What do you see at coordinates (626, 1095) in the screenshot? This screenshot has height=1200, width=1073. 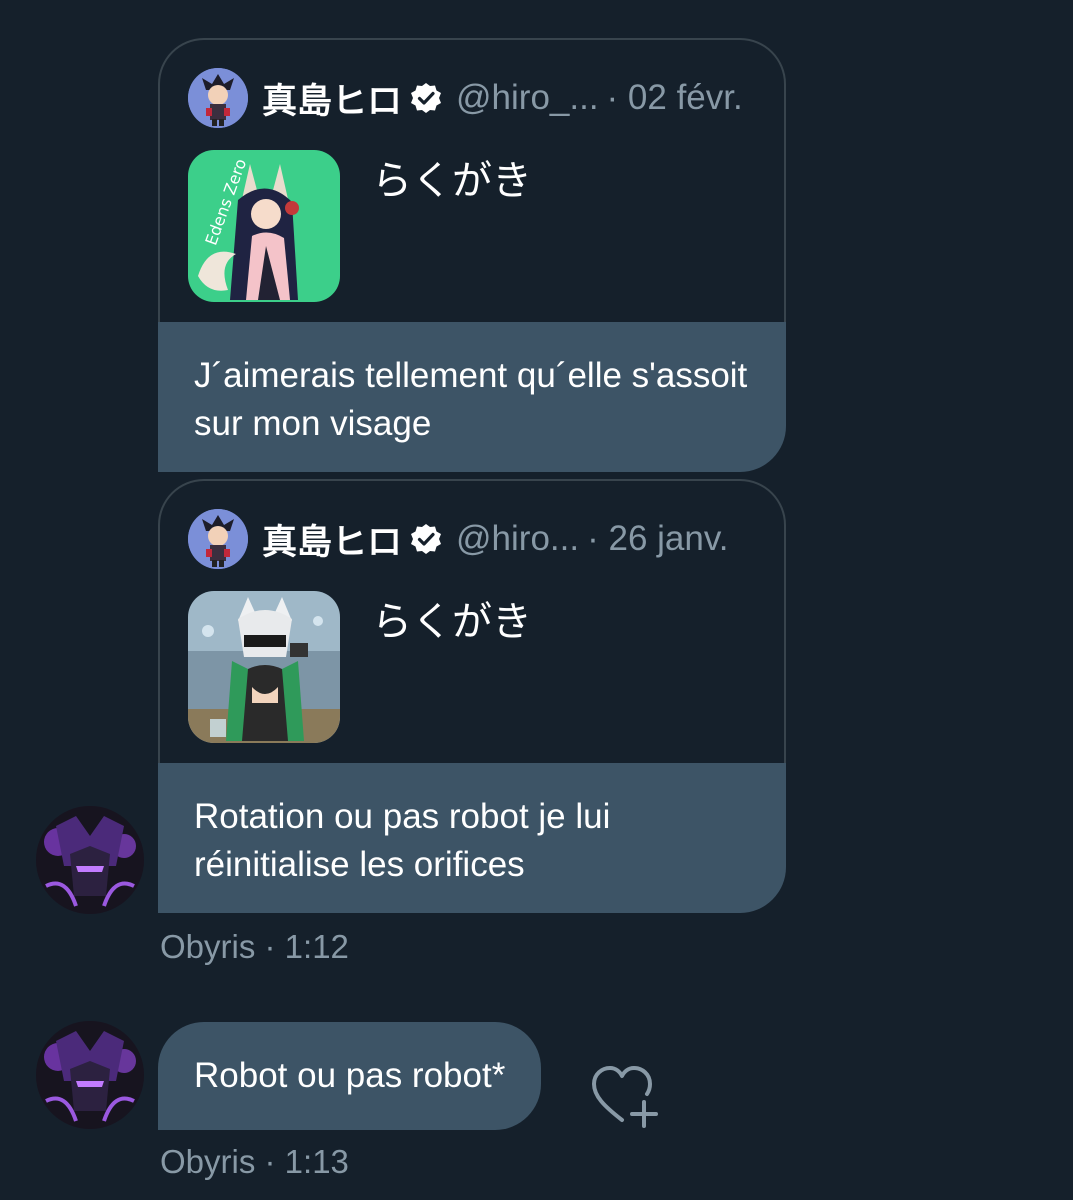 I see `add-reaction-heart-icon` at bounding box center [626, 1095].